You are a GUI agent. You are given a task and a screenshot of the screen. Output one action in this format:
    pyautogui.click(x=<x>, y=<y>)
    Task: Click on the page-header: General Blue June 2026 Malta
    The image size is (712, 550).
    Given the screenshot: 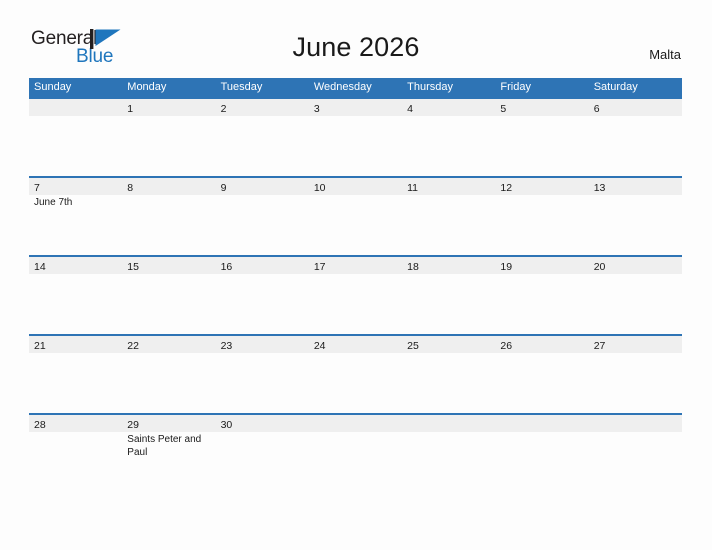 What is the action you would take?
    pyautogui.click(x=356, y=33)
    